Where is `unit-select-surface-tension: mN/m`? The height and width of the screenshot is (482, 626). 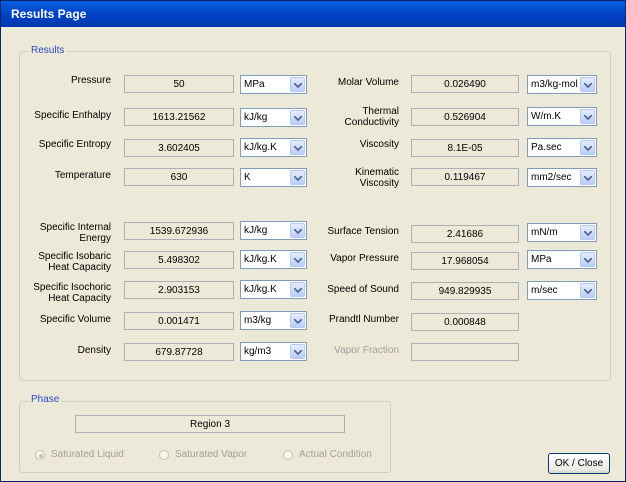 unit-select-surface-tension: mN/m is located at coordinates (562, 232).